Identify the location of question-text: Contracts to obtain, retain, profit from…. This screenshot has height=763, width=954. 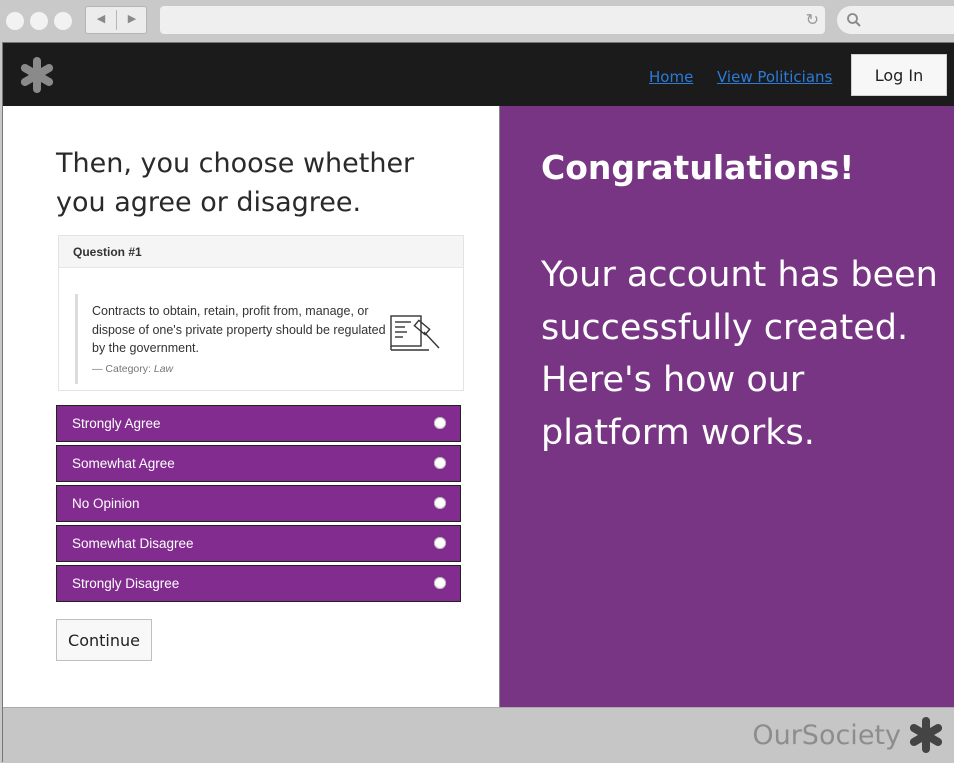
(239, 329).